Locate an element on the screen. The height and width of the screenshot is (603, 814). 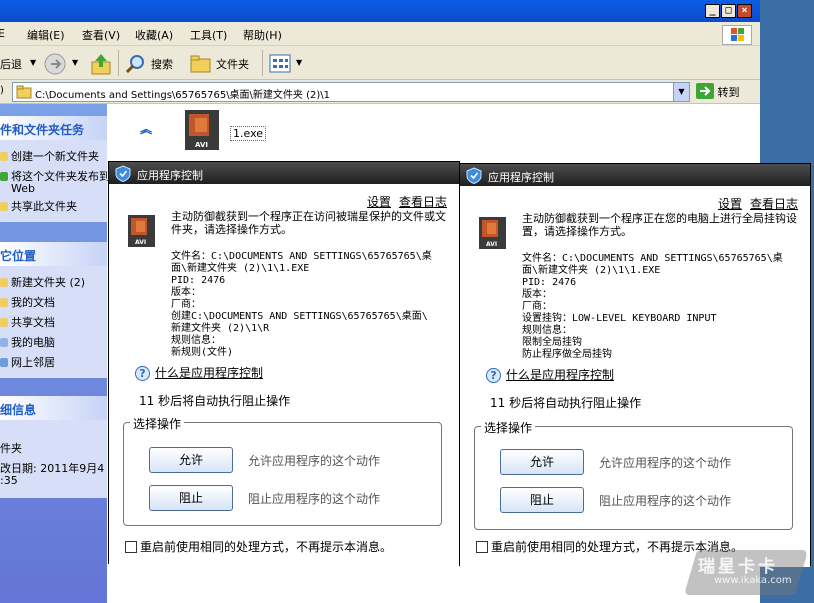
place-network: 网上邻居 is located at coordinates (27, 362).